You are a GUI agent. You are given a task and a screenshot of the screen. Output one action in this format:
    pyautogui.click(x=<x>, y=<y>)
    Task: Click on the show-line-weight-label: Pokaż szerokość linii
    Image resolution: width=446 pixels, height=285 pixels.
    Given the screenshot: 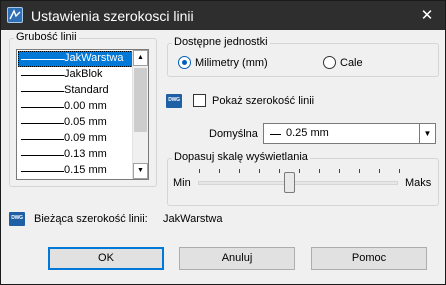 What is the action you would take?
    pyautogui.click(x=263, y=101)
    